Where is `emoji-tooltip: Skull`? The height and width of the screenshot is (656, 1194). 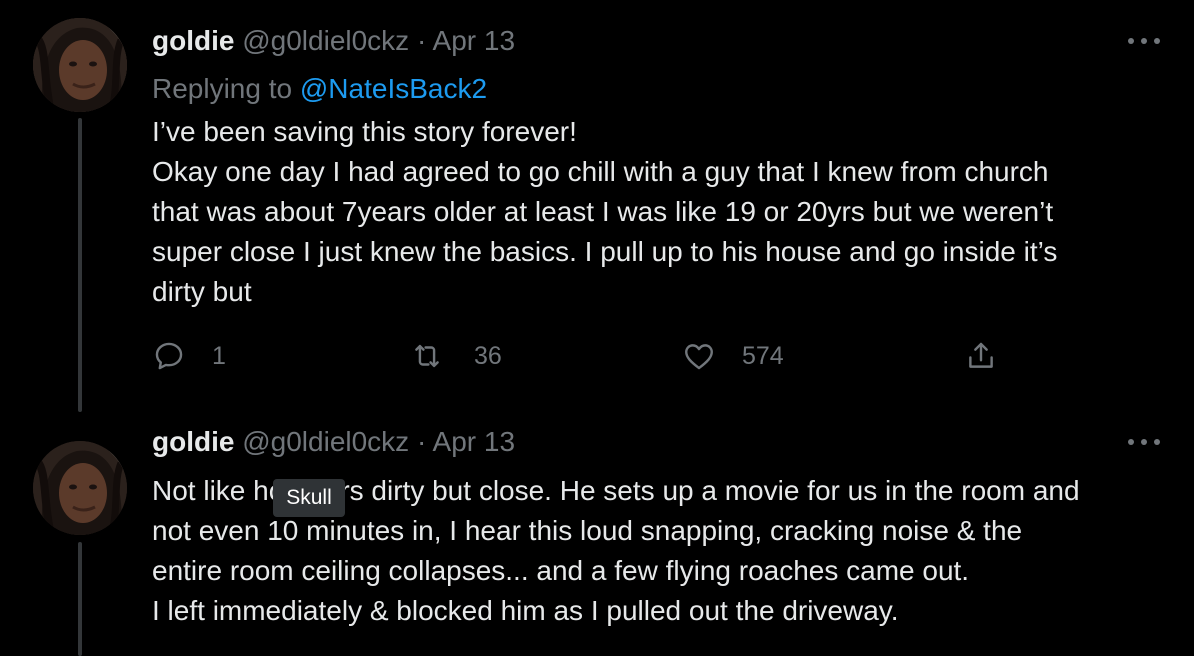 emoji-tooltip: Skull is located at coordinates (309, 498).